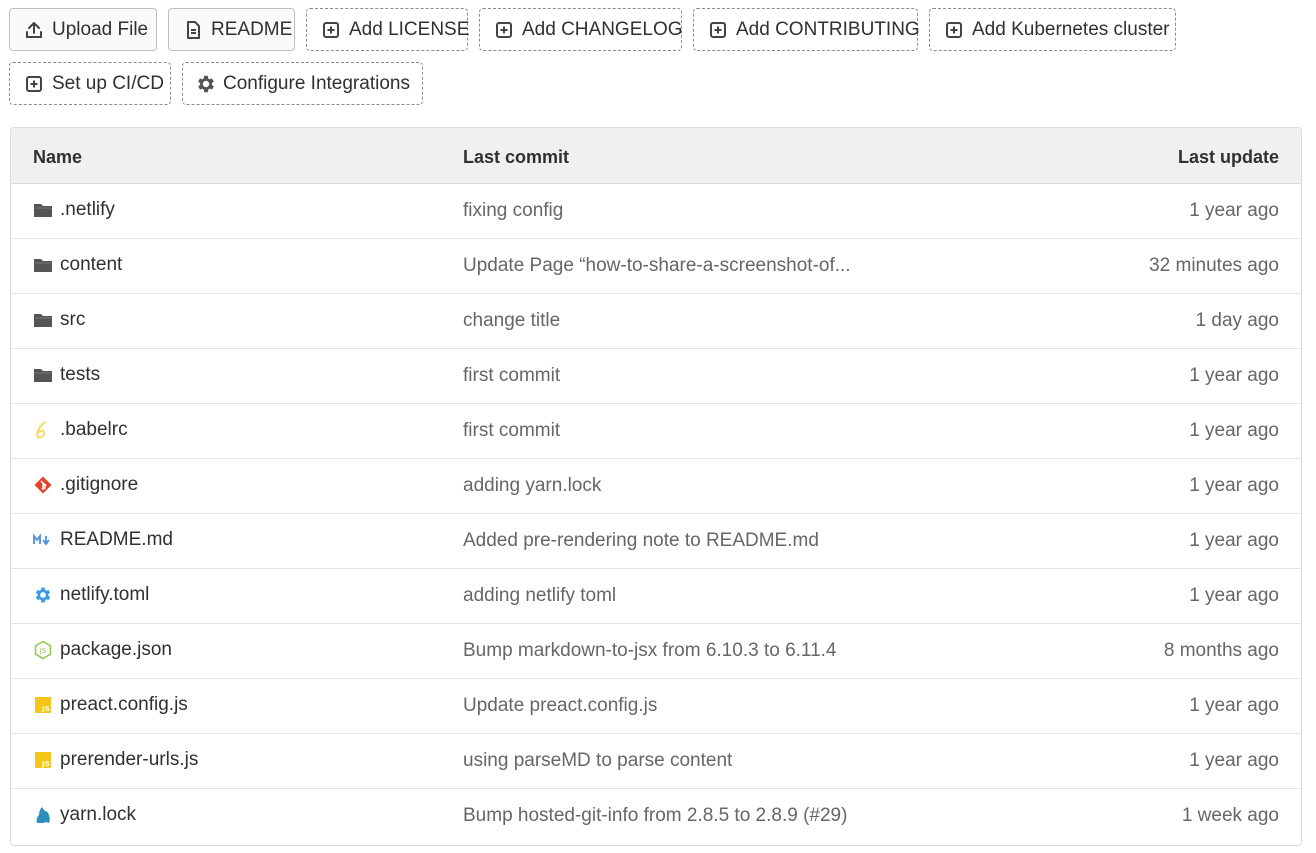 This screenshot has height=853, width=1316. I want to click on column-header-last-commit: Last commit, so click(516, 157).